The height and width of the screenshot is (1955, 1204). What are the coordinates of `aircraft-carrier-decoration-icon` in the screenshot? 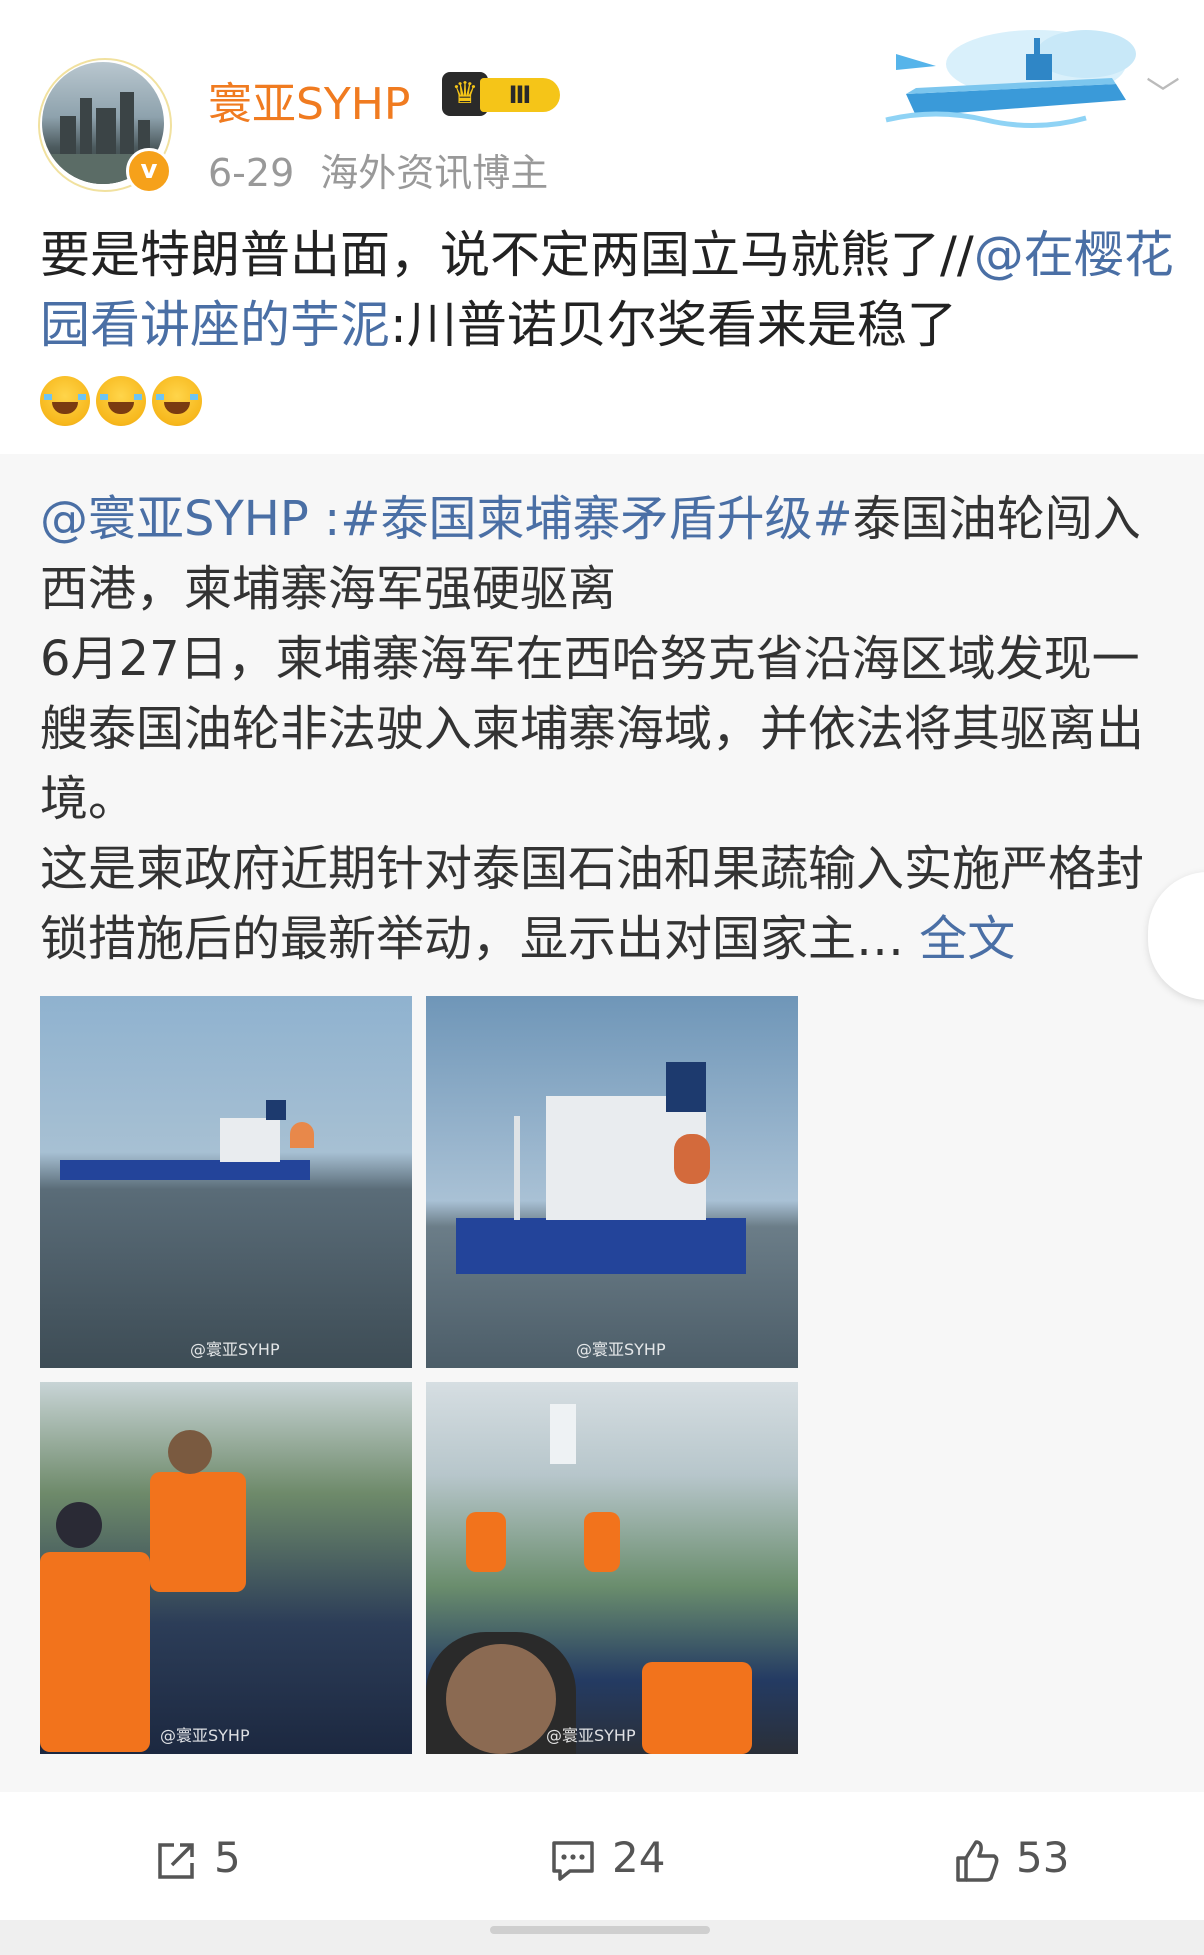 It's located at (1010, 79).